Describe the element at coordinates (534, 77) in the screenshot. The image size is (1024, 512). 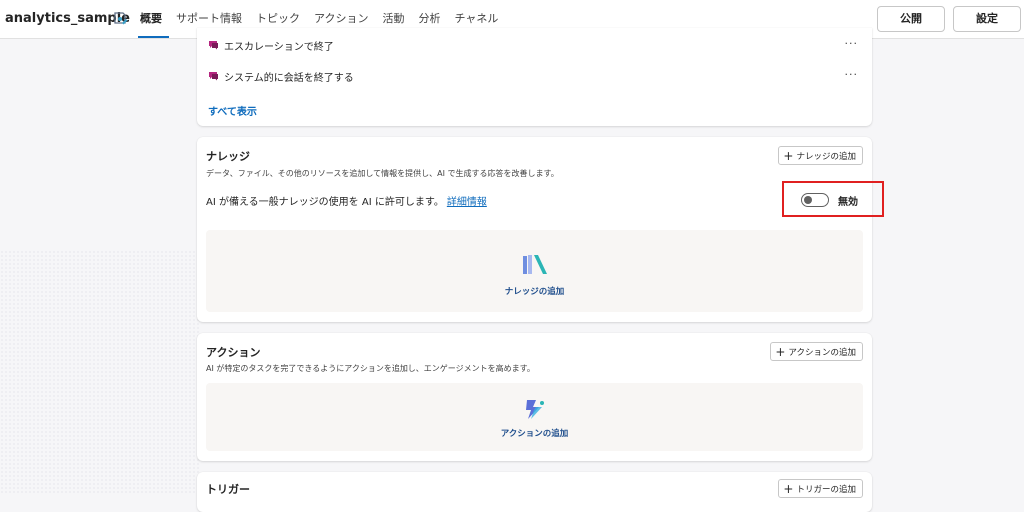
I see `topics-card: エスカレーションで終了 ··· システム的に会話を終了する ··· すべて表示` at that location.